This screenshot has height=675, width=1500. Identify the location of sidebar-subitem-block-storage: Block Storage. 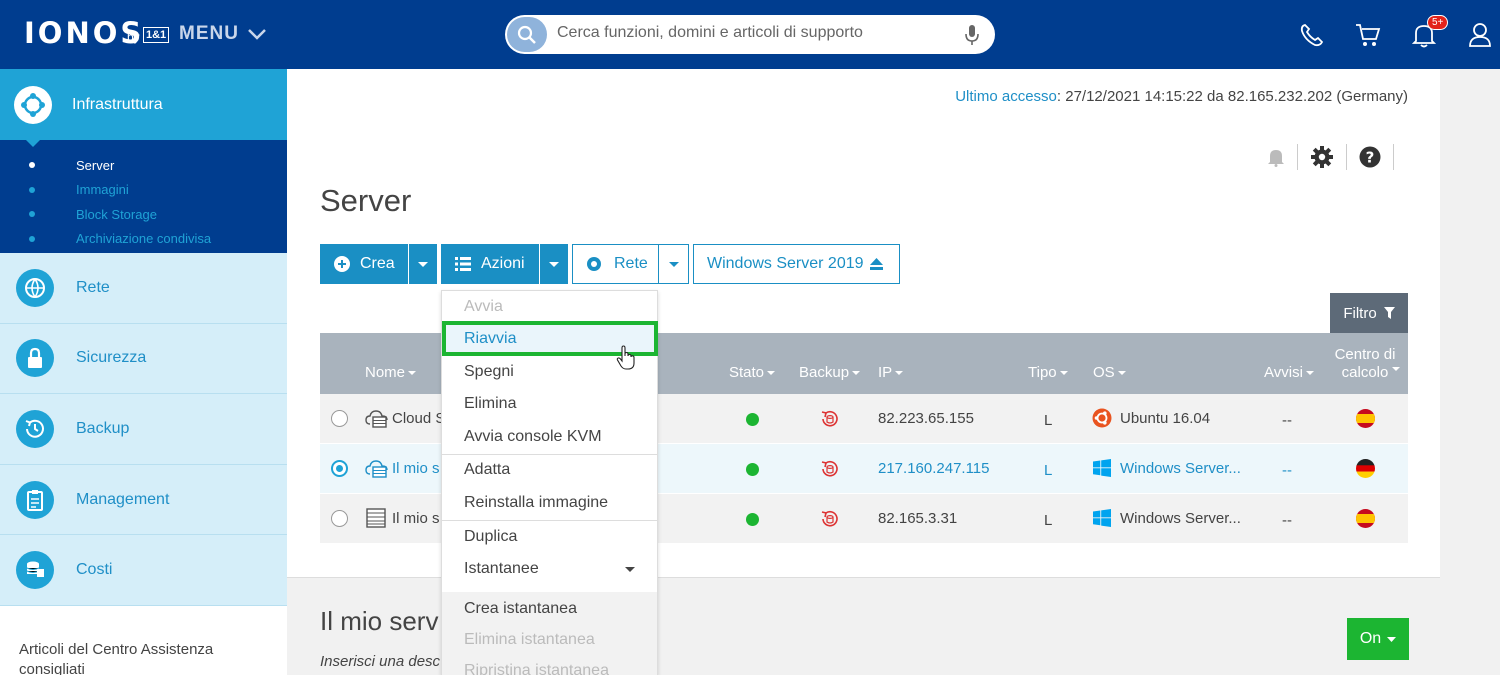
(143, 214).